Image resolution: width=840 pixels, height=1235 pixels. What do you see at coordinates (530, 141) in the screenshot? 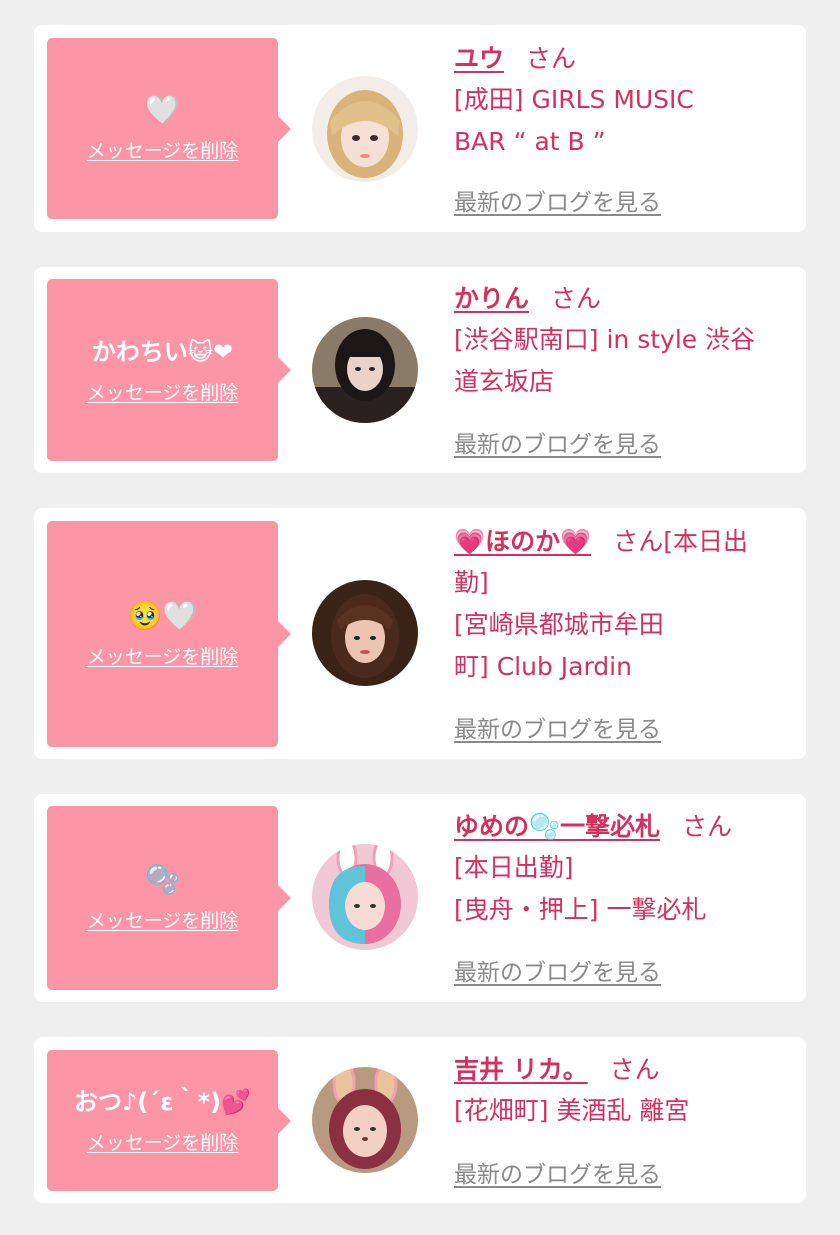
I see `shop-line: BAR “ at B ”` at bounding box center [530, 141].